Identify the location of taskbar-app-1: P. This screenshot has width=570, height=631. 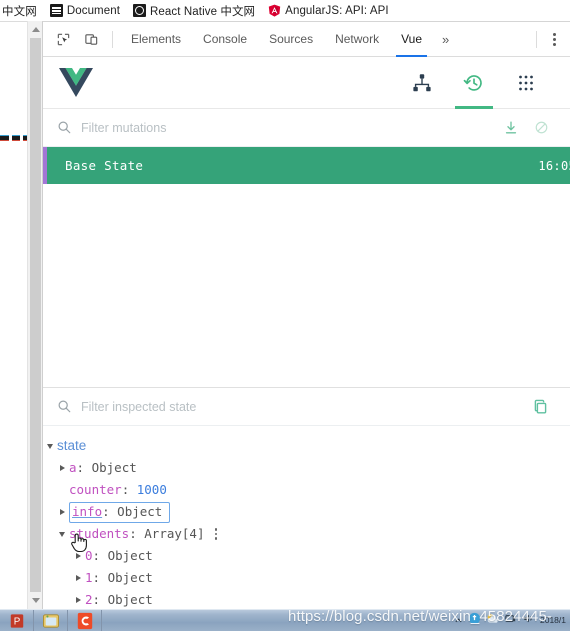
(17, 620).